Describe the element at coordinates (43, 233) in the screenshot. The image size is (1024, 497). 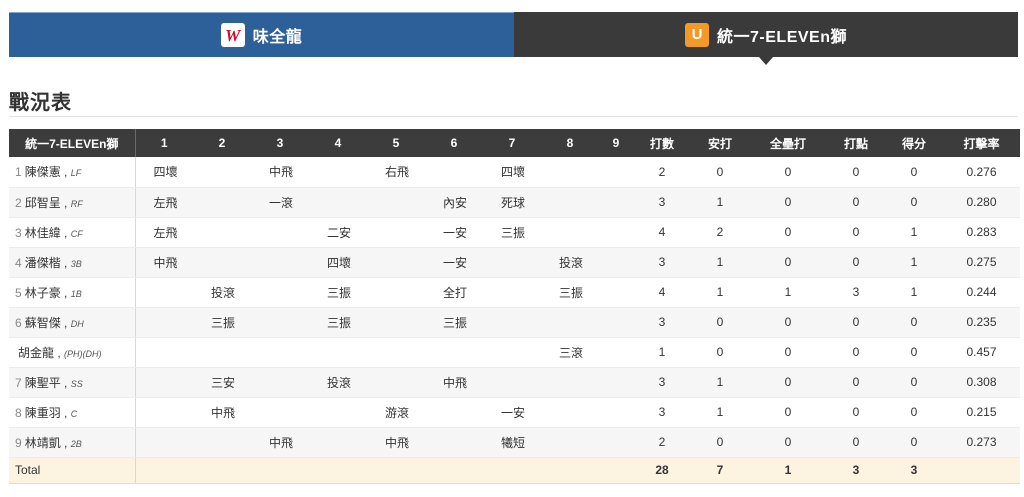
I see `player-name: 林佳緯` at that location.